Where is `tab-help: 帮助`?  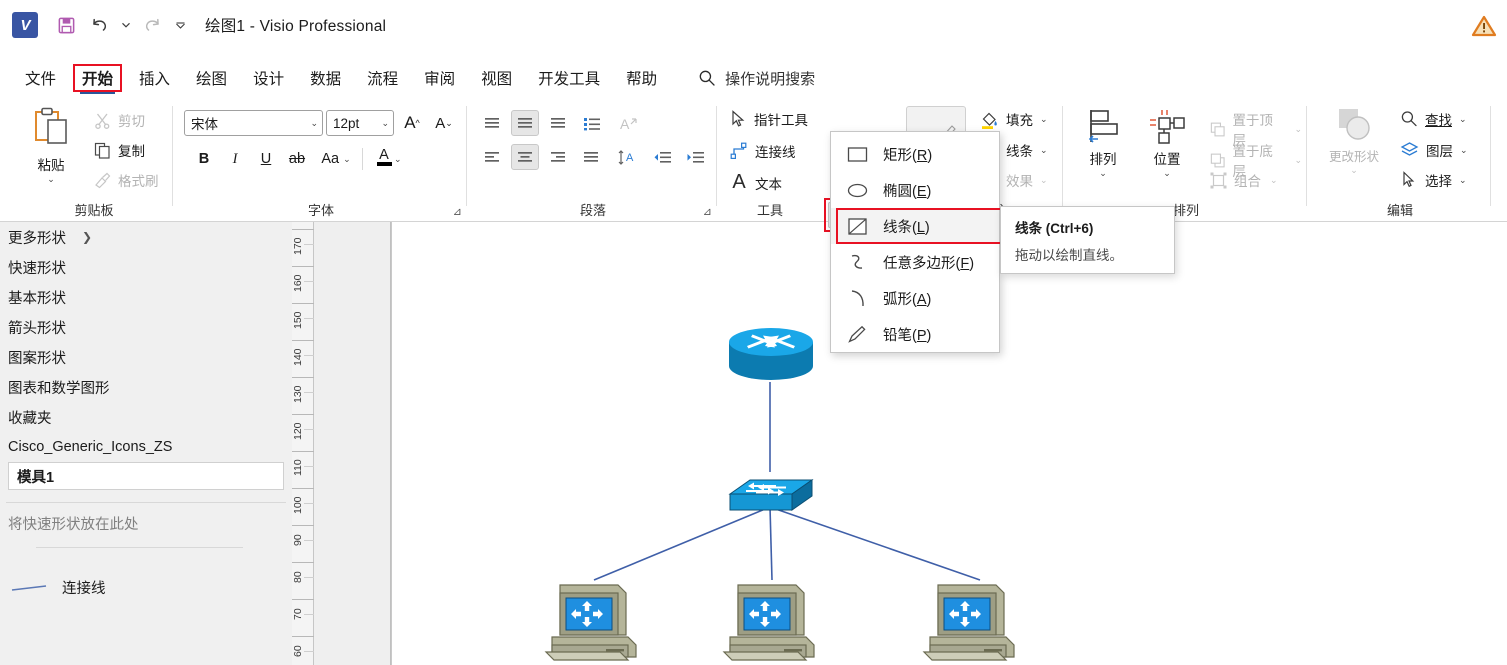 tab-help: 帮助 is located at coordinates (641, 78).